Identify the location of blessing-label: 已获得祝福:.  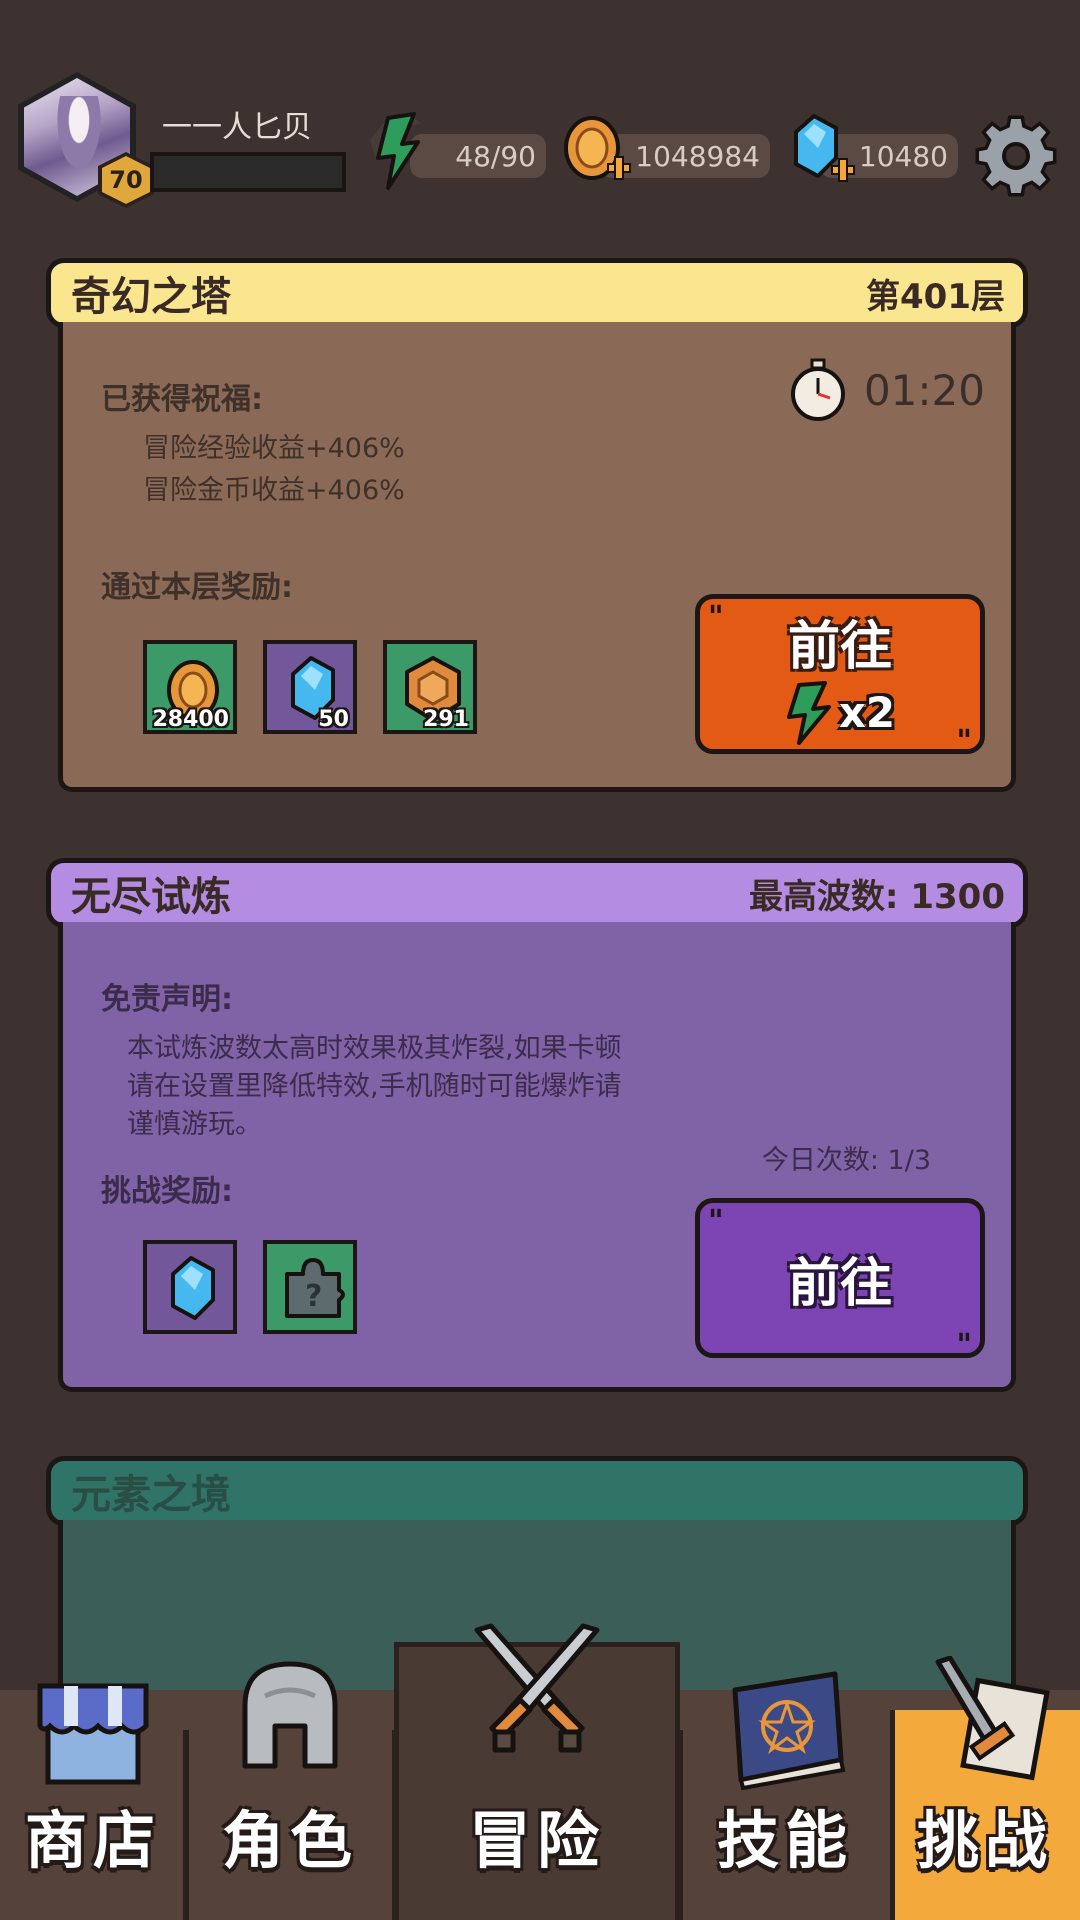
(182, 399).